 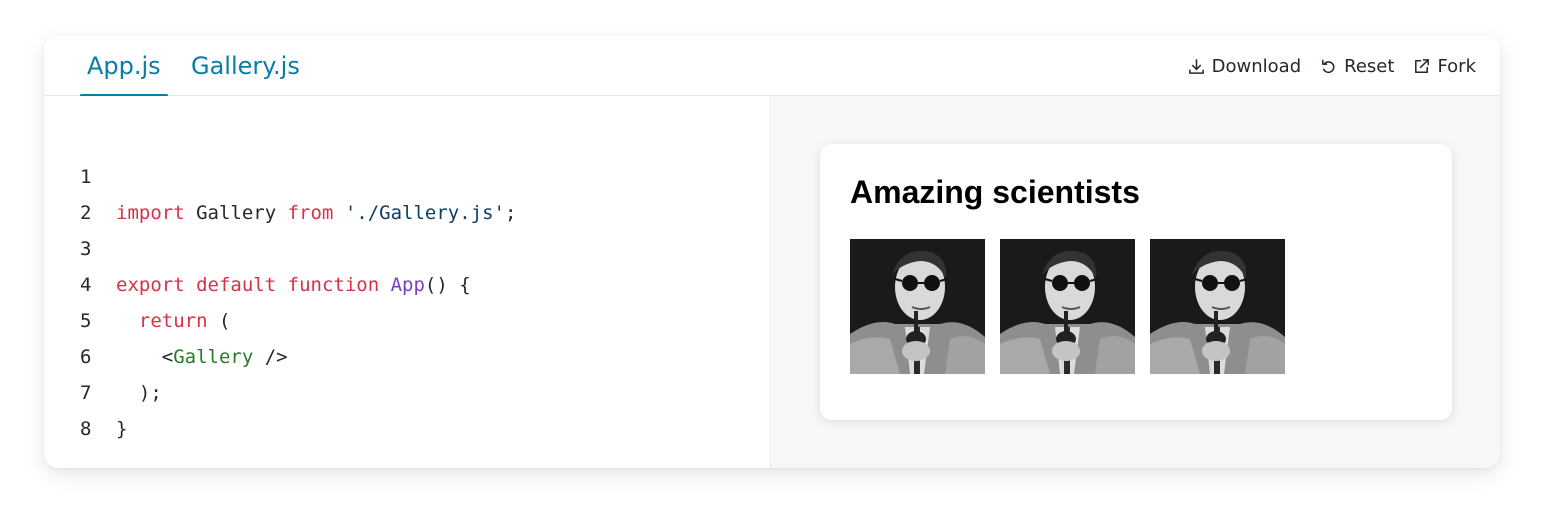 I want to click on fork-button: Fork, so click(x=1444, y=66).